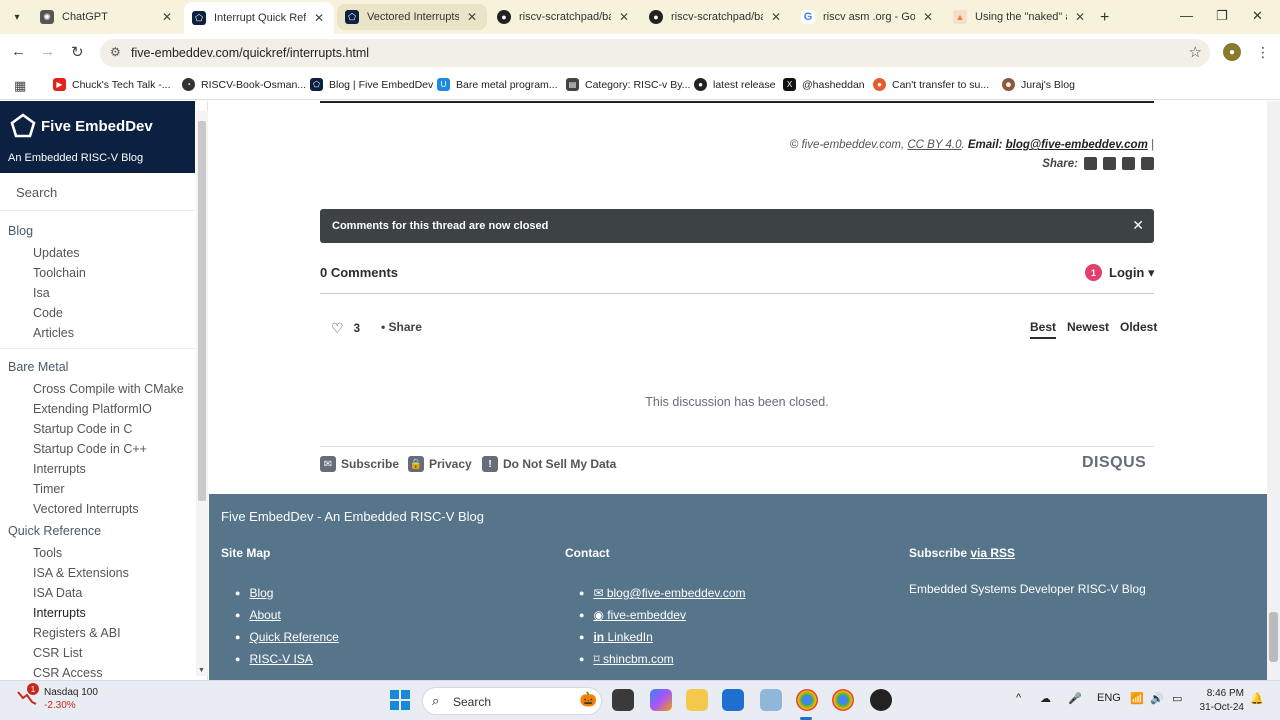 This screenshot has height=720, width=1280. What do you see at coordinates (1273, 390) in the screenshot?
I see `page-scrollbar` at bounding box center [1273, 390].